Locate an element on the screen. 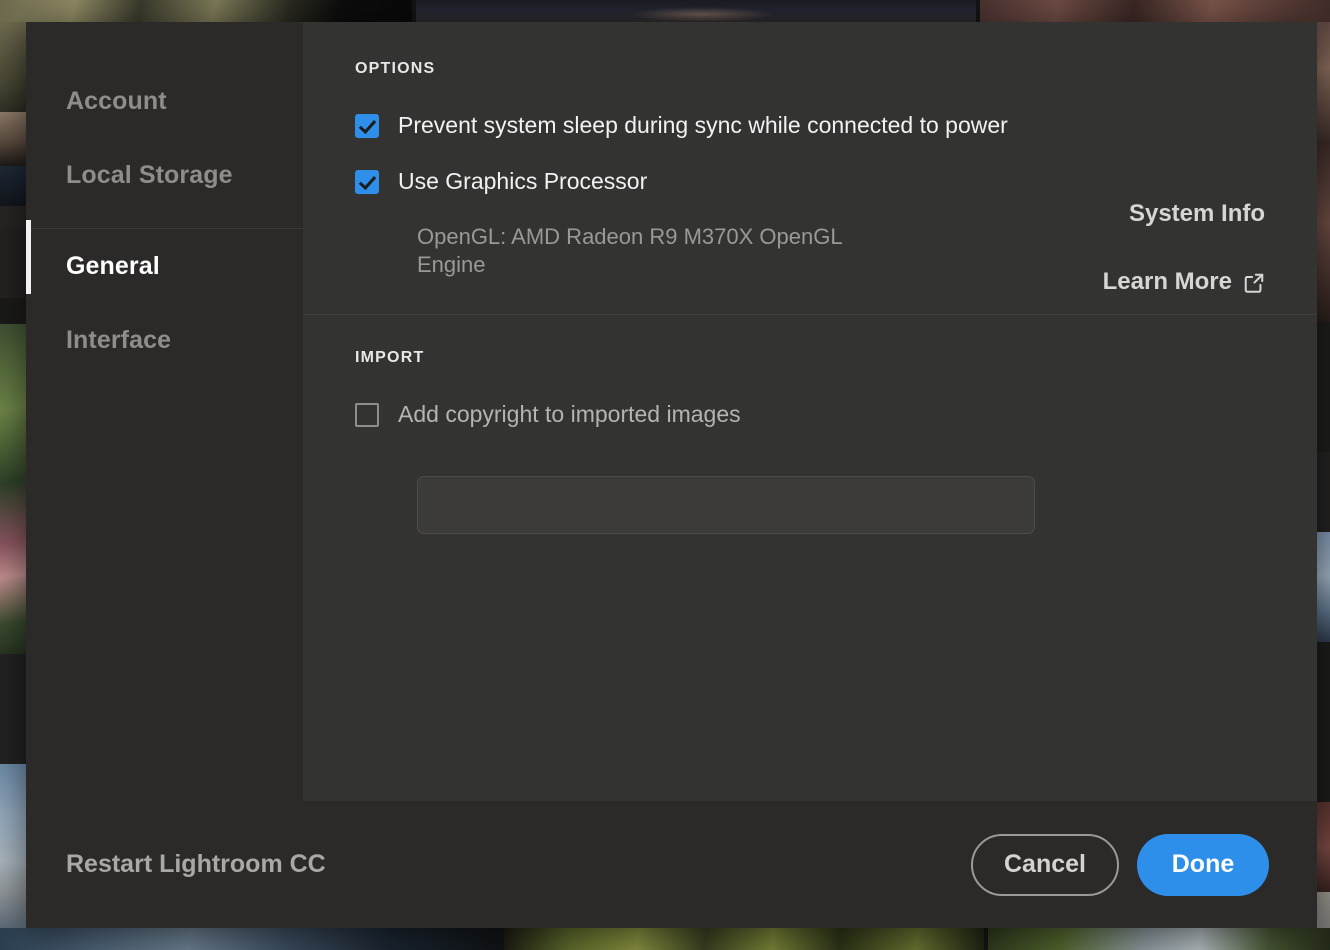 The height and width of the screenshot is (950, 1330). sidebar-item-account: Account is located at coordinates (164, 101).